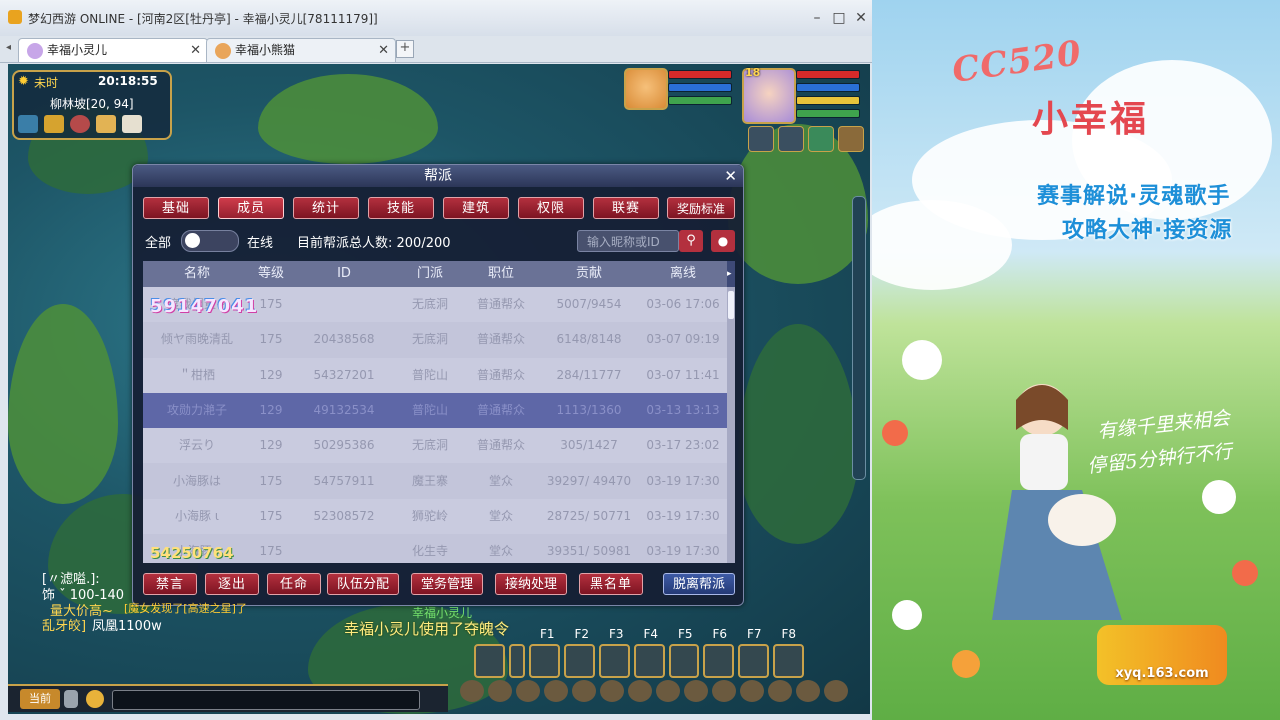  Describe the element at coordinates (640, 691) in the screenshot. I see `task-icon` at that location.